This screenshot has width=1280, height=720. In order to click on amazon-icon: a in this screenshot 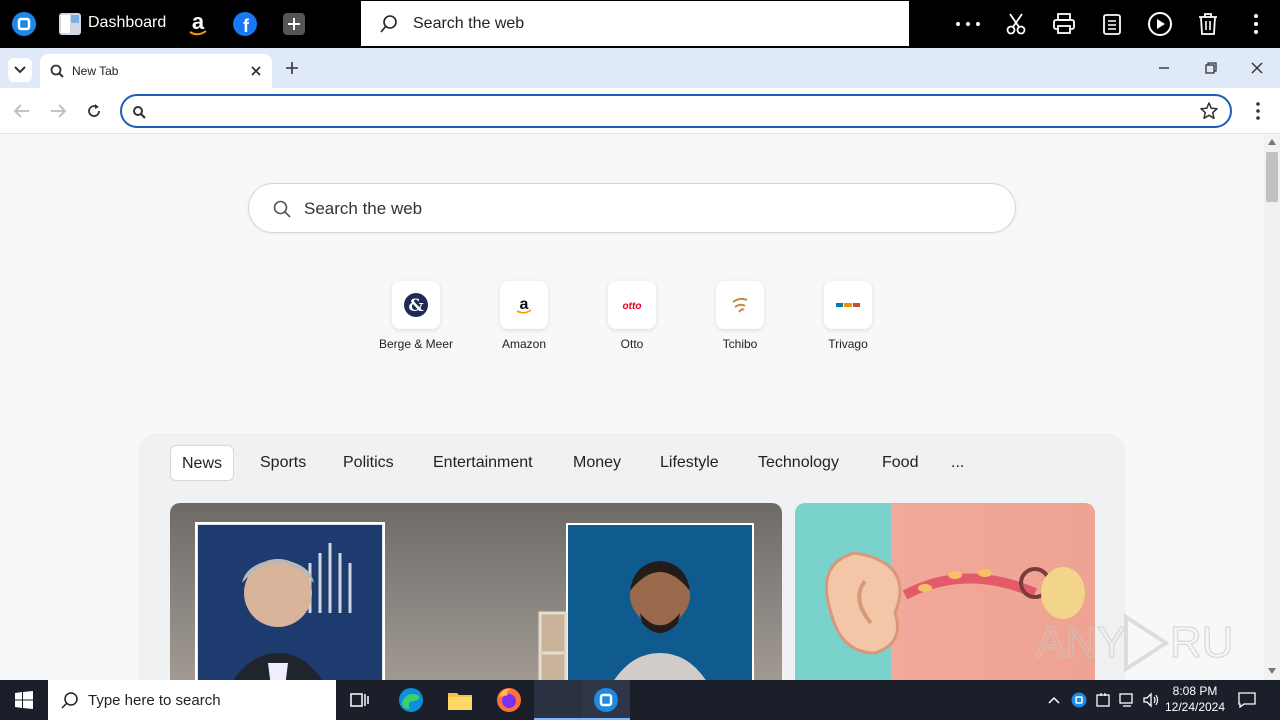, I will do `click(198, 24)`.